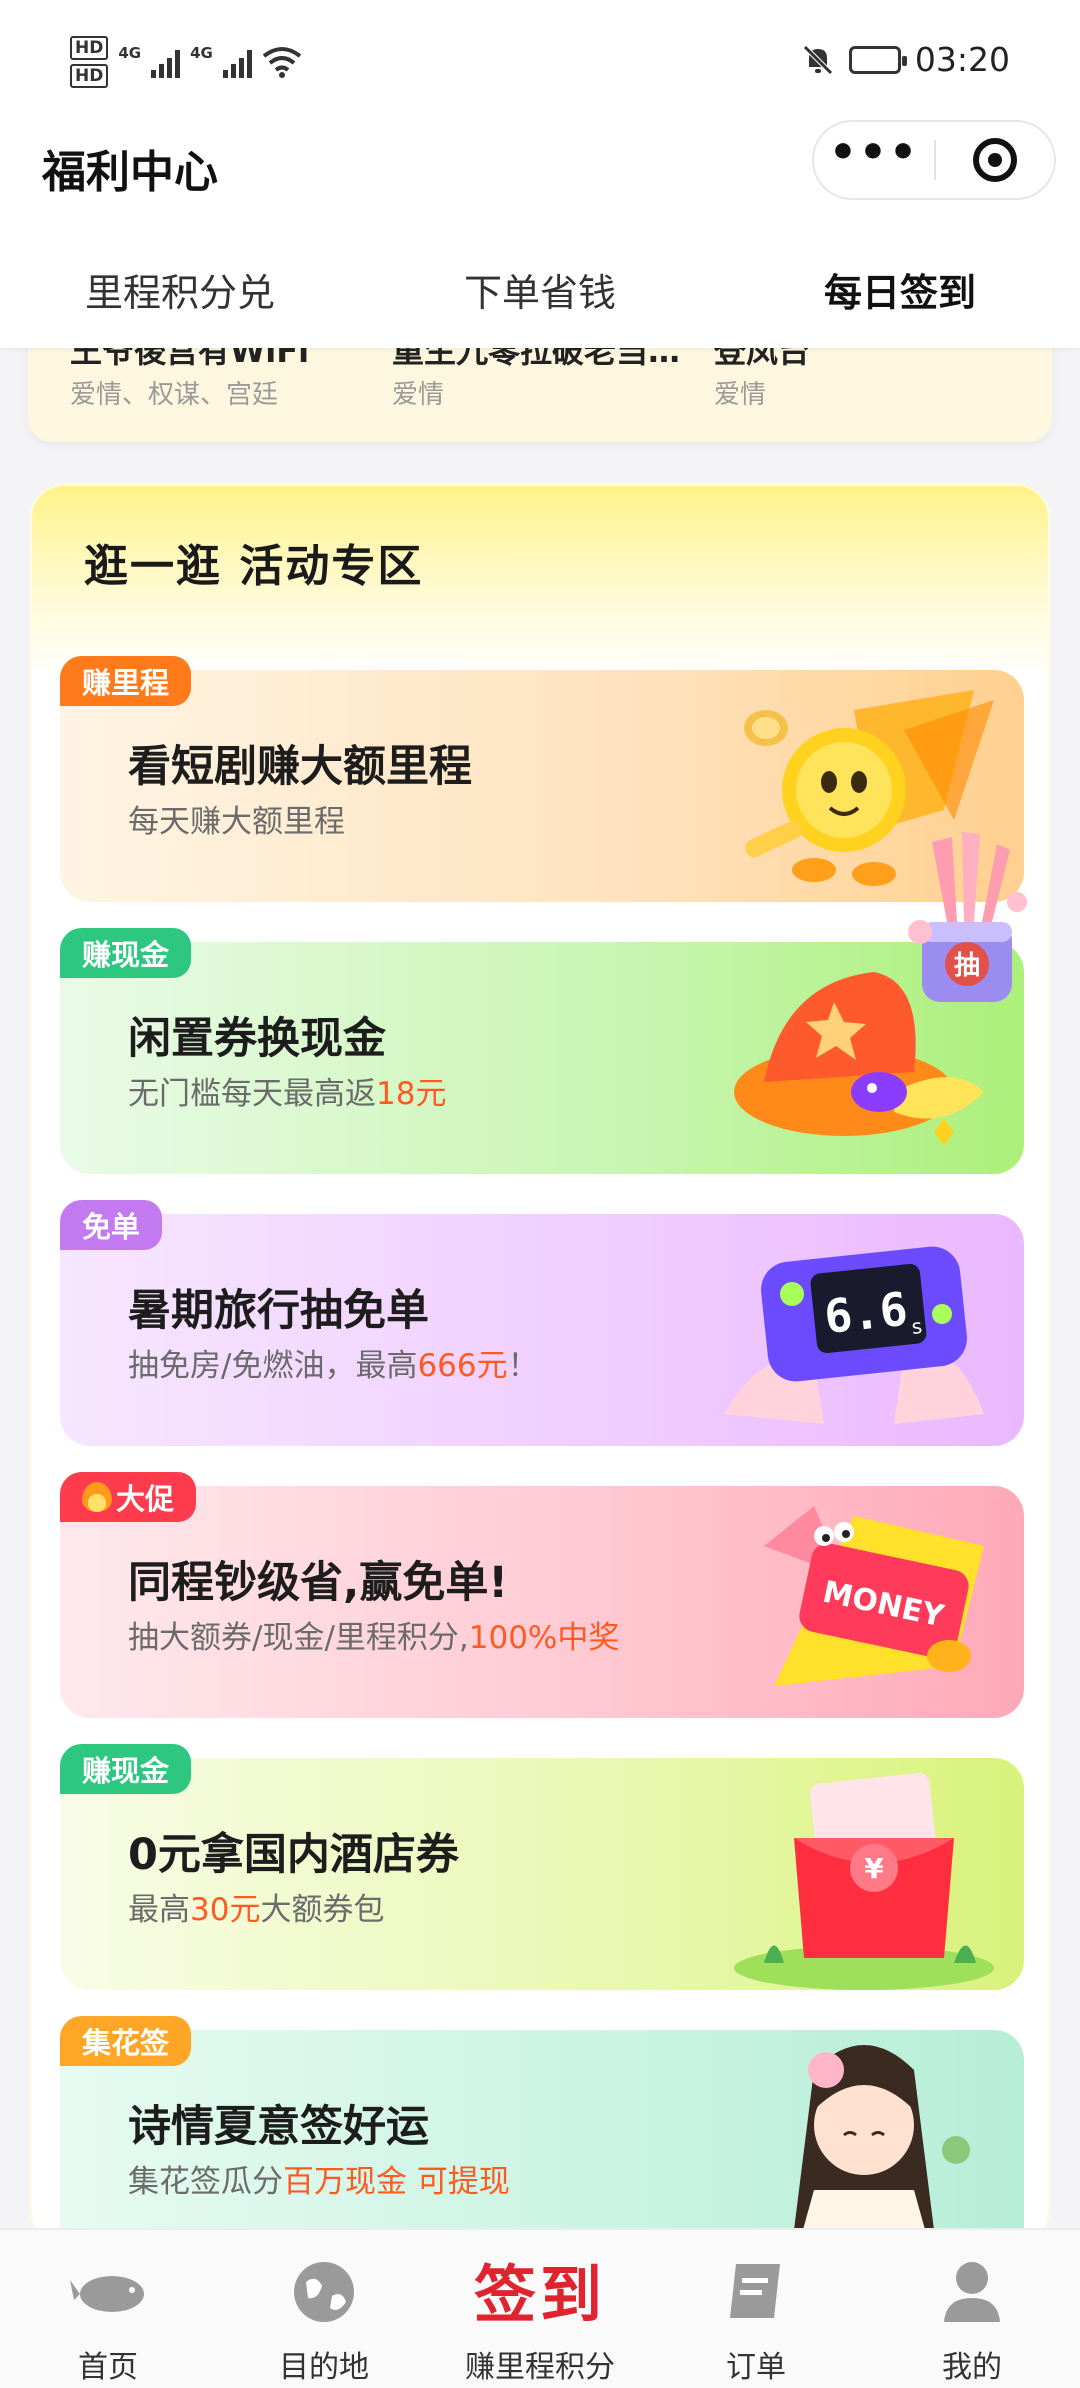 The image size is (1080, 2388). I want to click on status-time: 03:20, so click(962, 59).